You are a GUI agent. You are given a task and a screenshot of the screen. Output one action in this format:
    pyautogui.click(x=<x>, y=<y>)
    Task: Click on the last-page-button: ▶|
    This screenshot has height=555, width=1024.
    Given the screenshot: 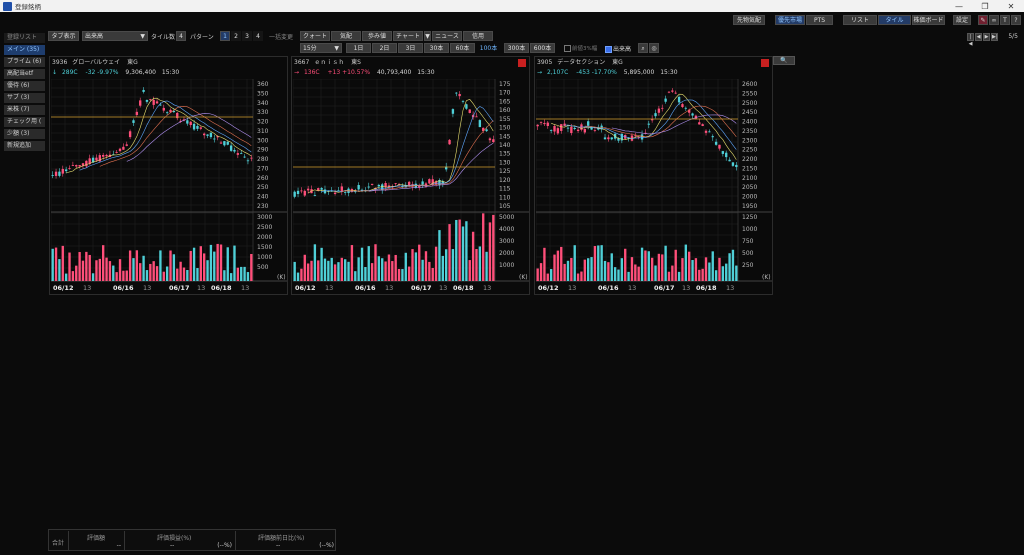 What is the action you would take?
    pyautogui.click(x=994, y=37)
    